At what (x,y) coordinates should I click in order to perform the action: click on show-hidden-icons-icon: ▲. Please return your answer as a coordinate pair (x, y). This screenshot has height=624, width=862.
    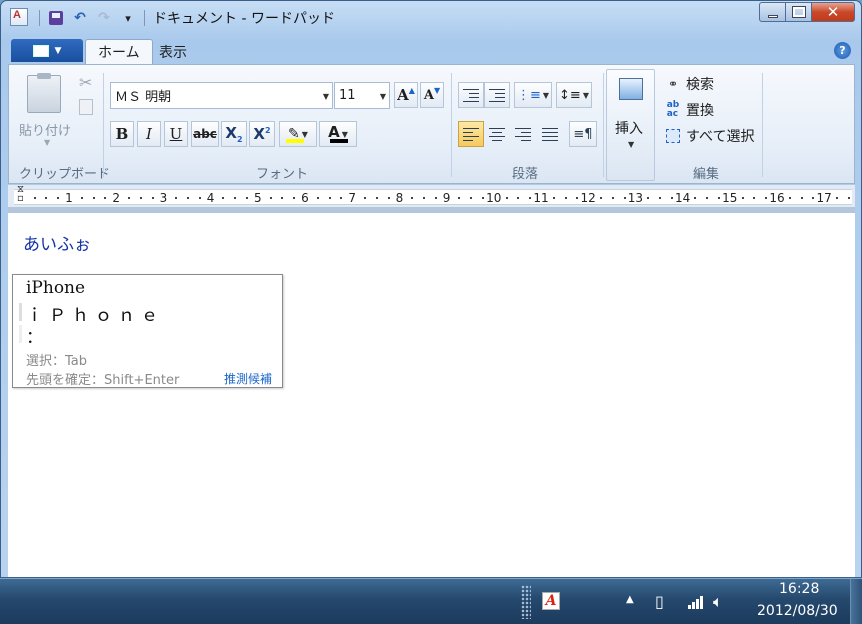
    Looking at the image, I should click on (630, 599).